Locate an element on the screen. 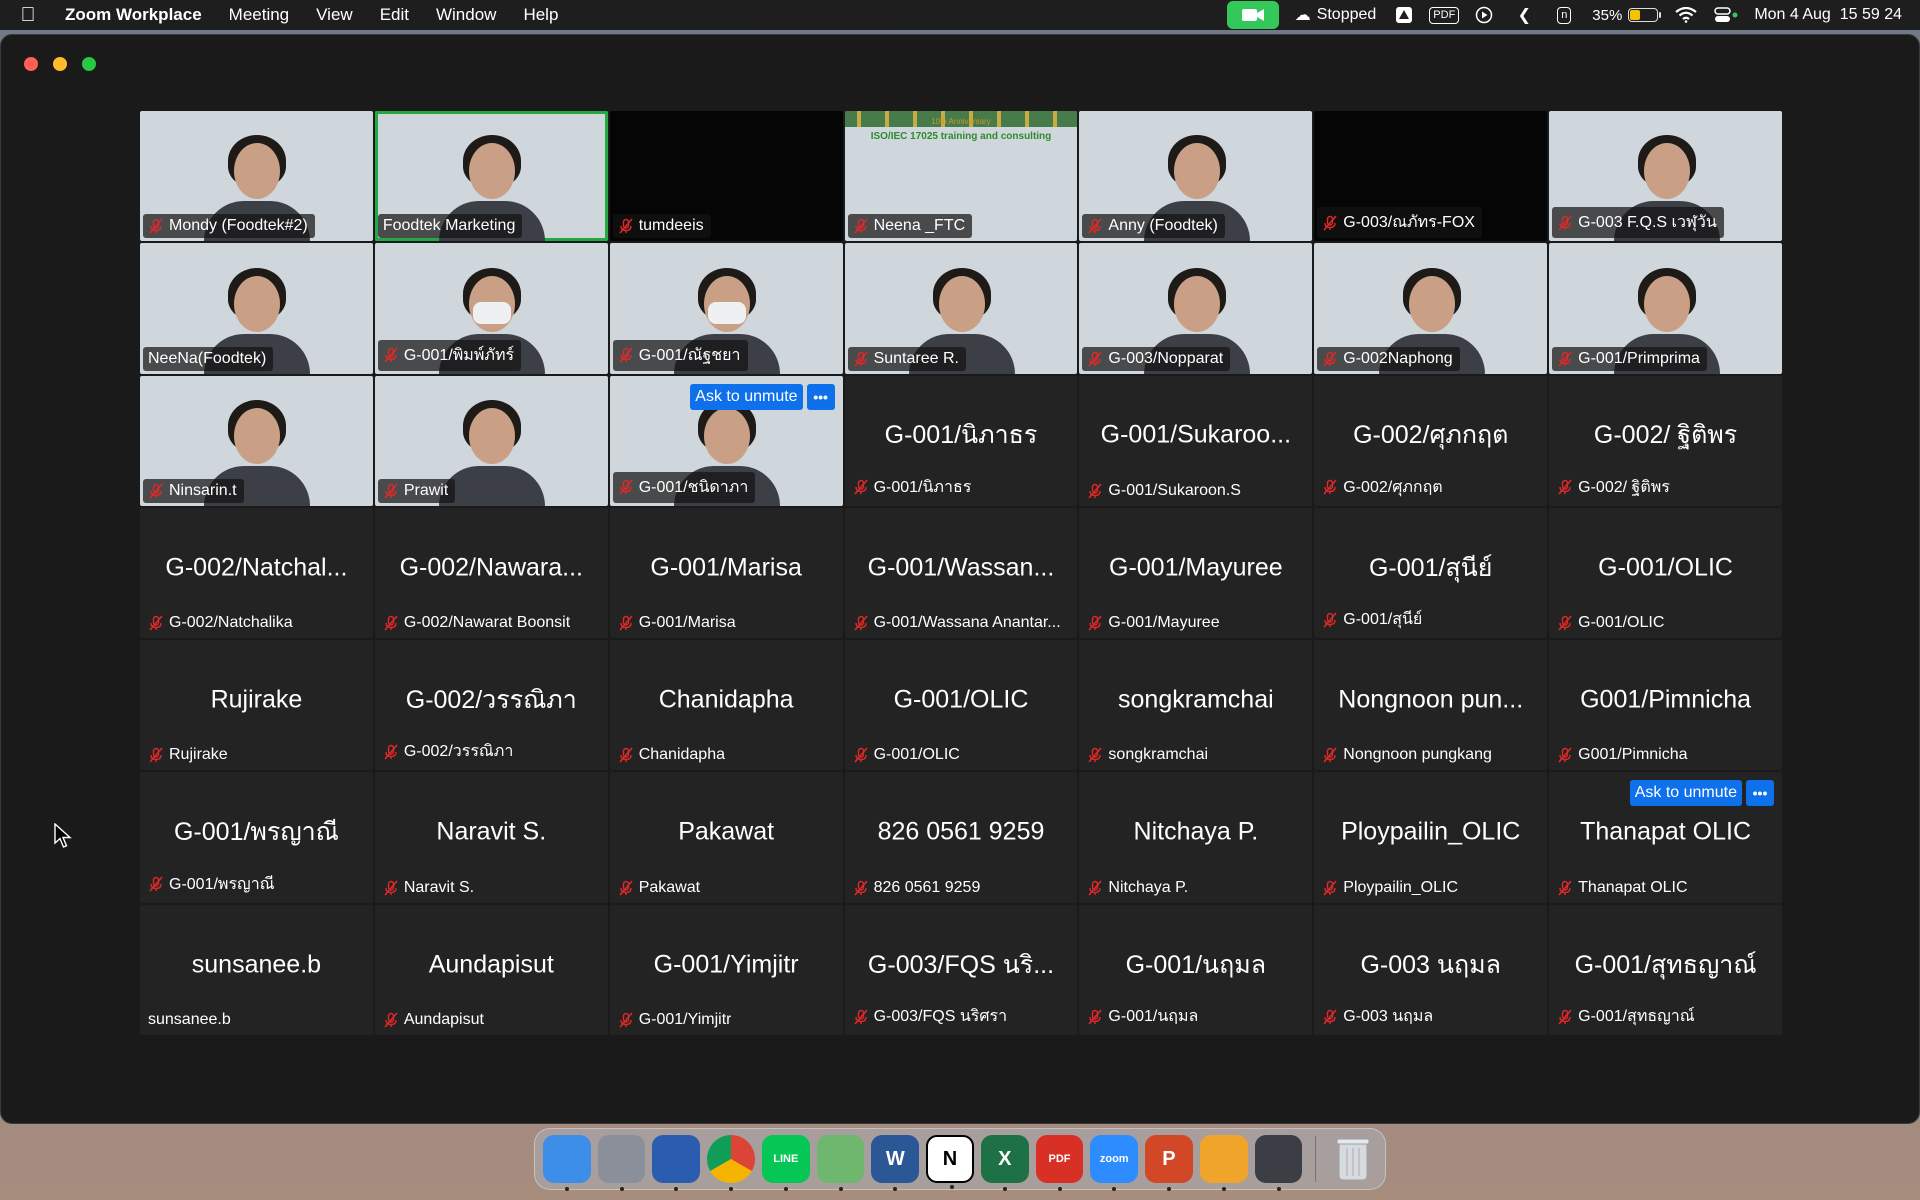  participant-name-label: sunsanee.b is located at coordinates (189, 1019).